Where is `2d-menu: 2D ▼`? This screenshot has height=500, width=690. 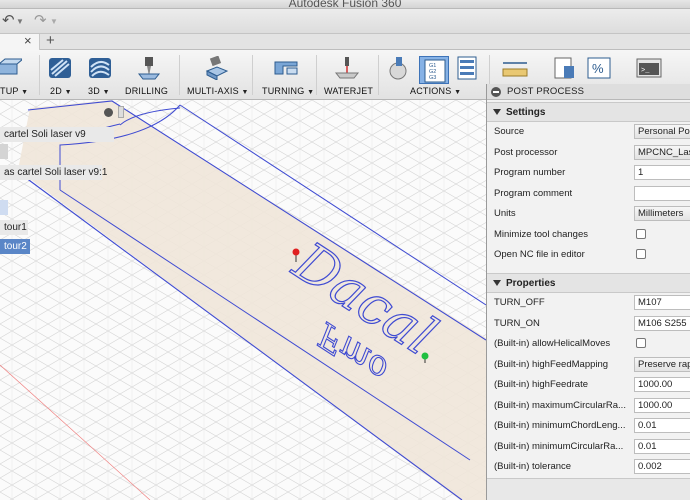
2d-menu: 2D ▼ is located at coordinates (61, 75).